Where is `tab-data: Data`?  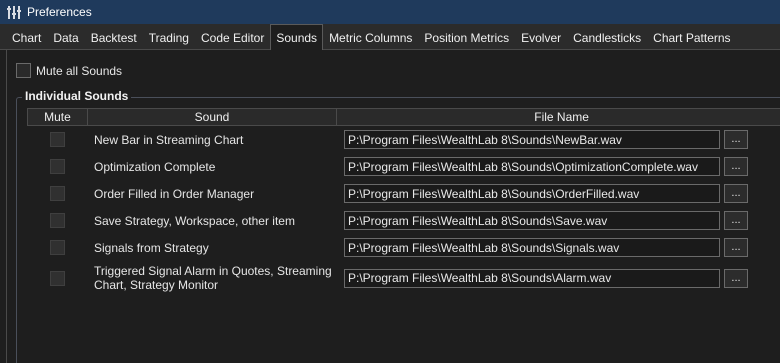 tab-data: Data is located at coordinates (65, 37).